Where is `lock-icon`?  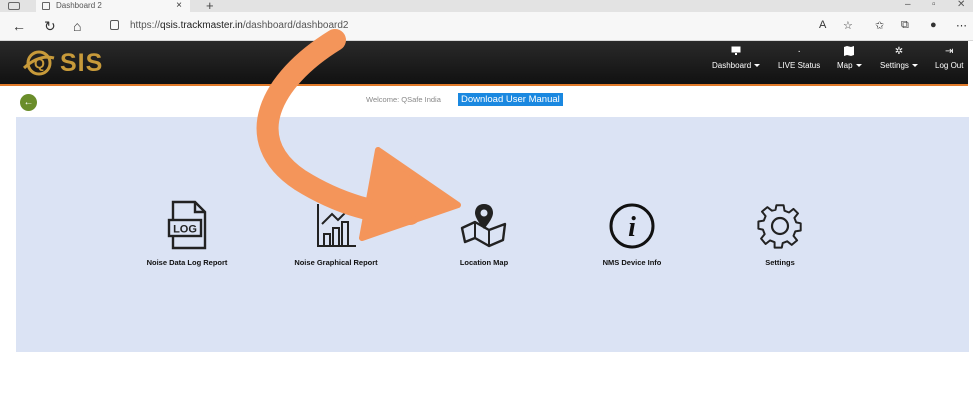
lock-icon is located at coordinates (114, 25).